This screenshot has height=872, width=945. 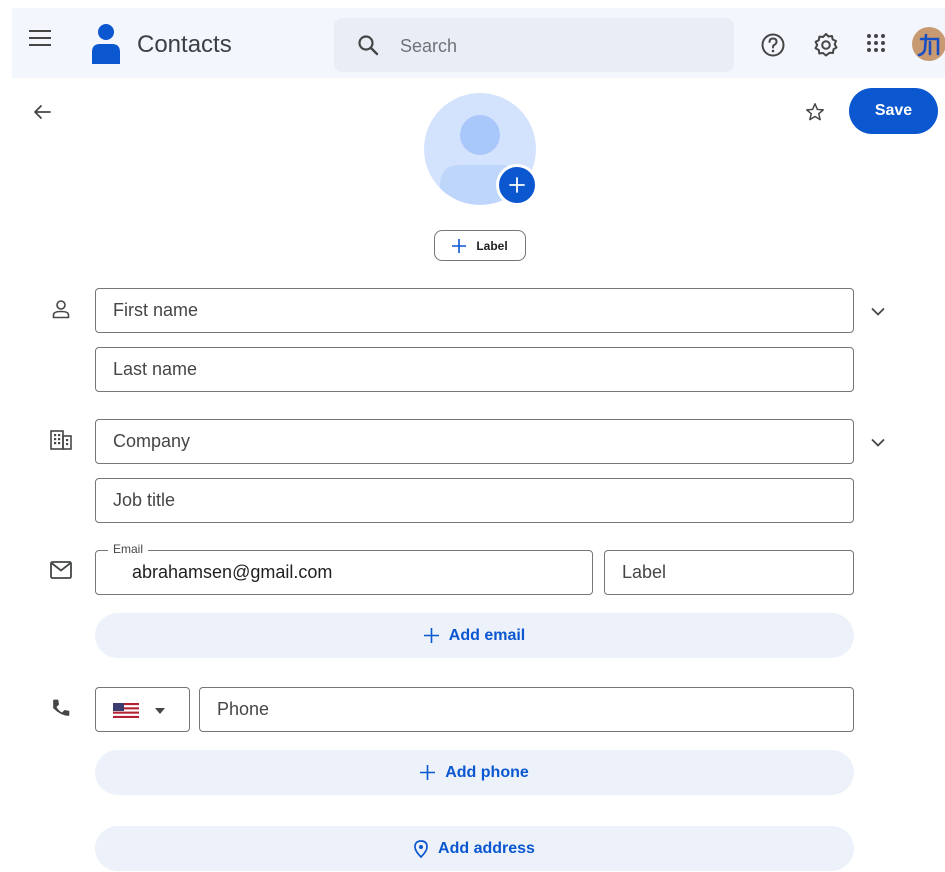 What do you see at coordinates (184, 44) in the screenshot?
I see `app-title: Contacts` at bounding box center [184, 44].